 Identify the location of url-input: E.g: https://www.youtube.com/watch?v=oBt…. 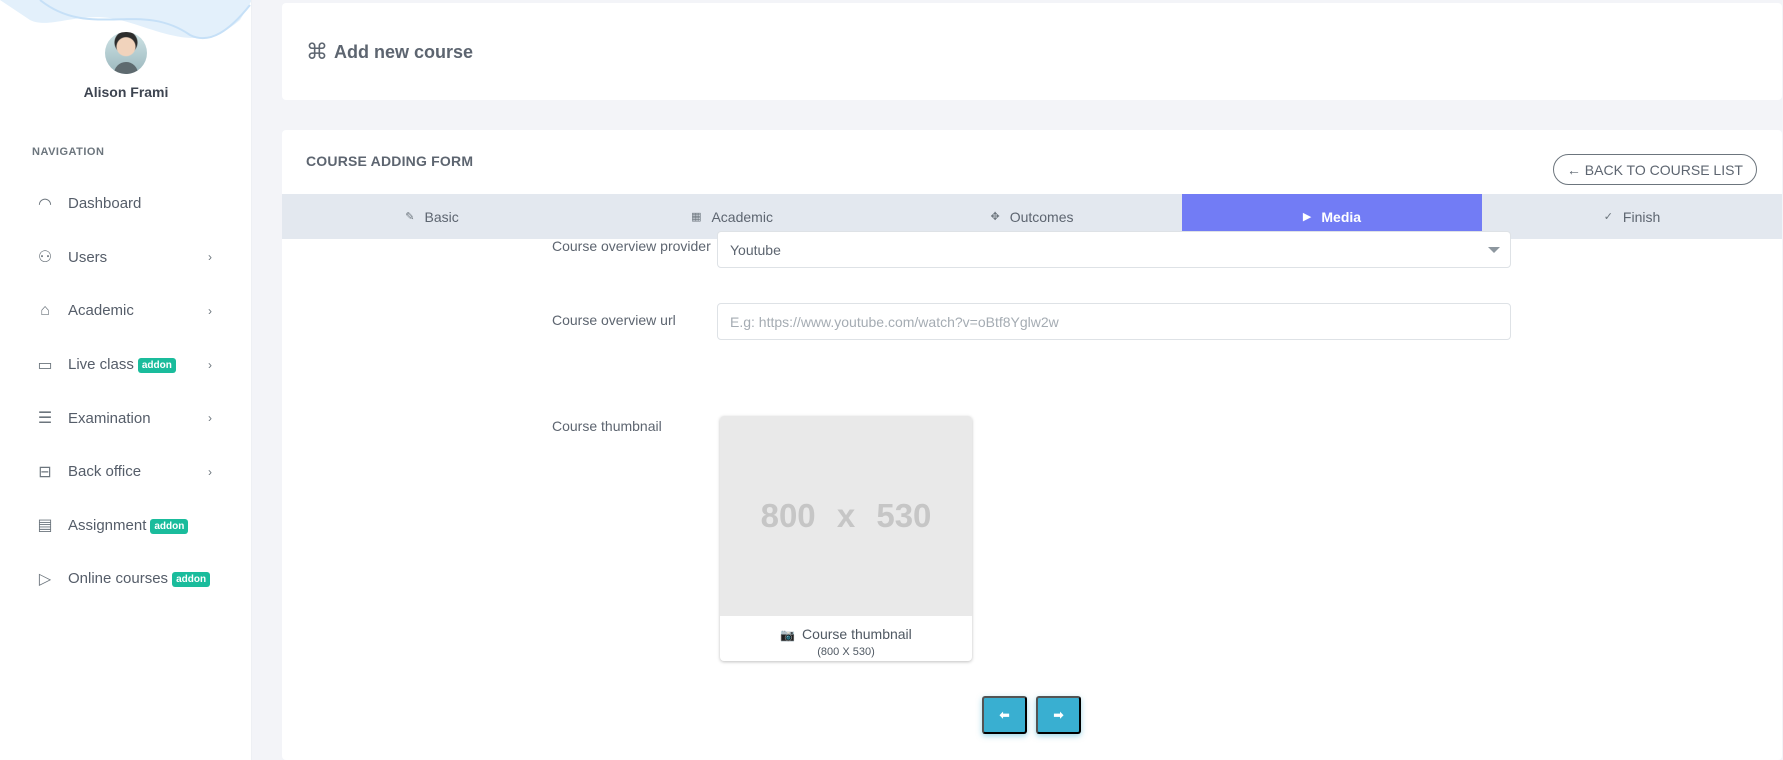
(1114, 321).